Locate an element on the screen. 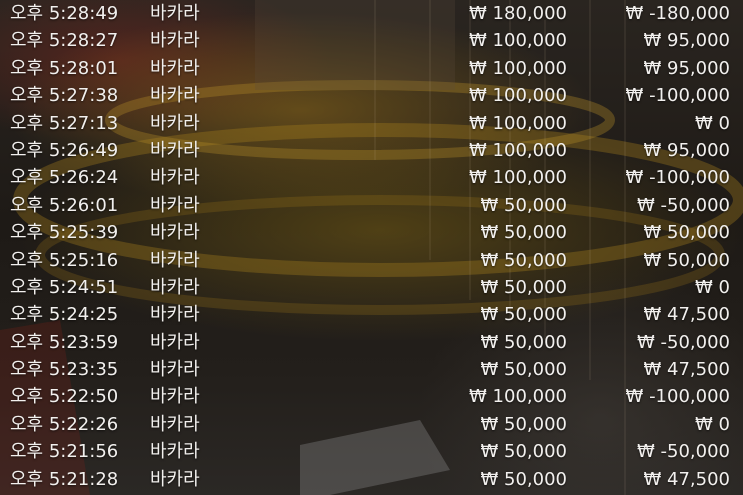 This screenshot has height=495, width=743. history-row: 오후 5:24:25 바카라 ₩ 50,000 ₩ 47,500 is located at coordinates (371, 314).